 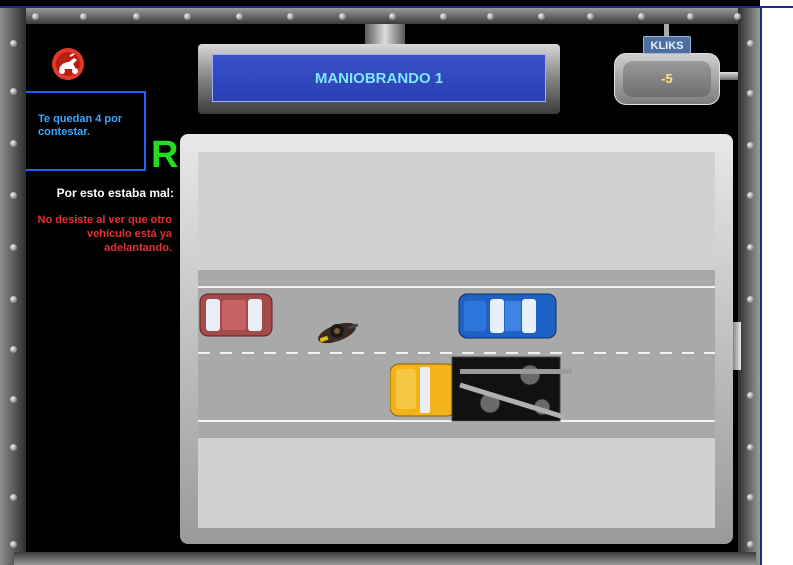 What do you see at coordinates (385, 558) in the screenshot?
I see `frame-bottom-rail` at bounding box center [385, 558].